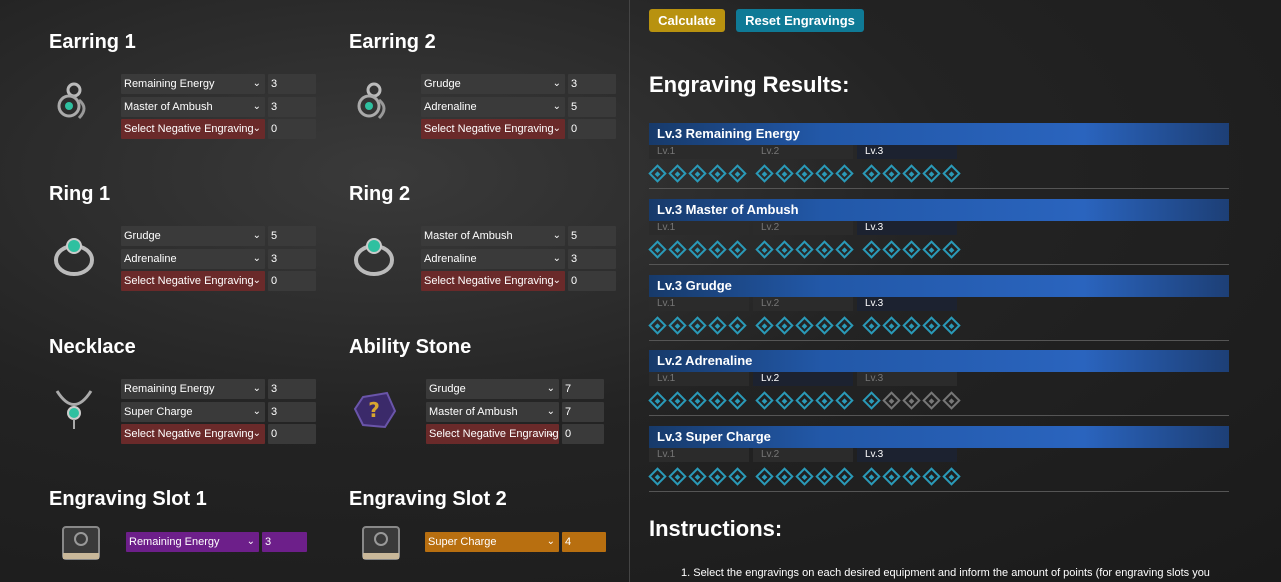 This screenshot has width=1281, height=582. I want to click on ring-icon, so click(374, 255).